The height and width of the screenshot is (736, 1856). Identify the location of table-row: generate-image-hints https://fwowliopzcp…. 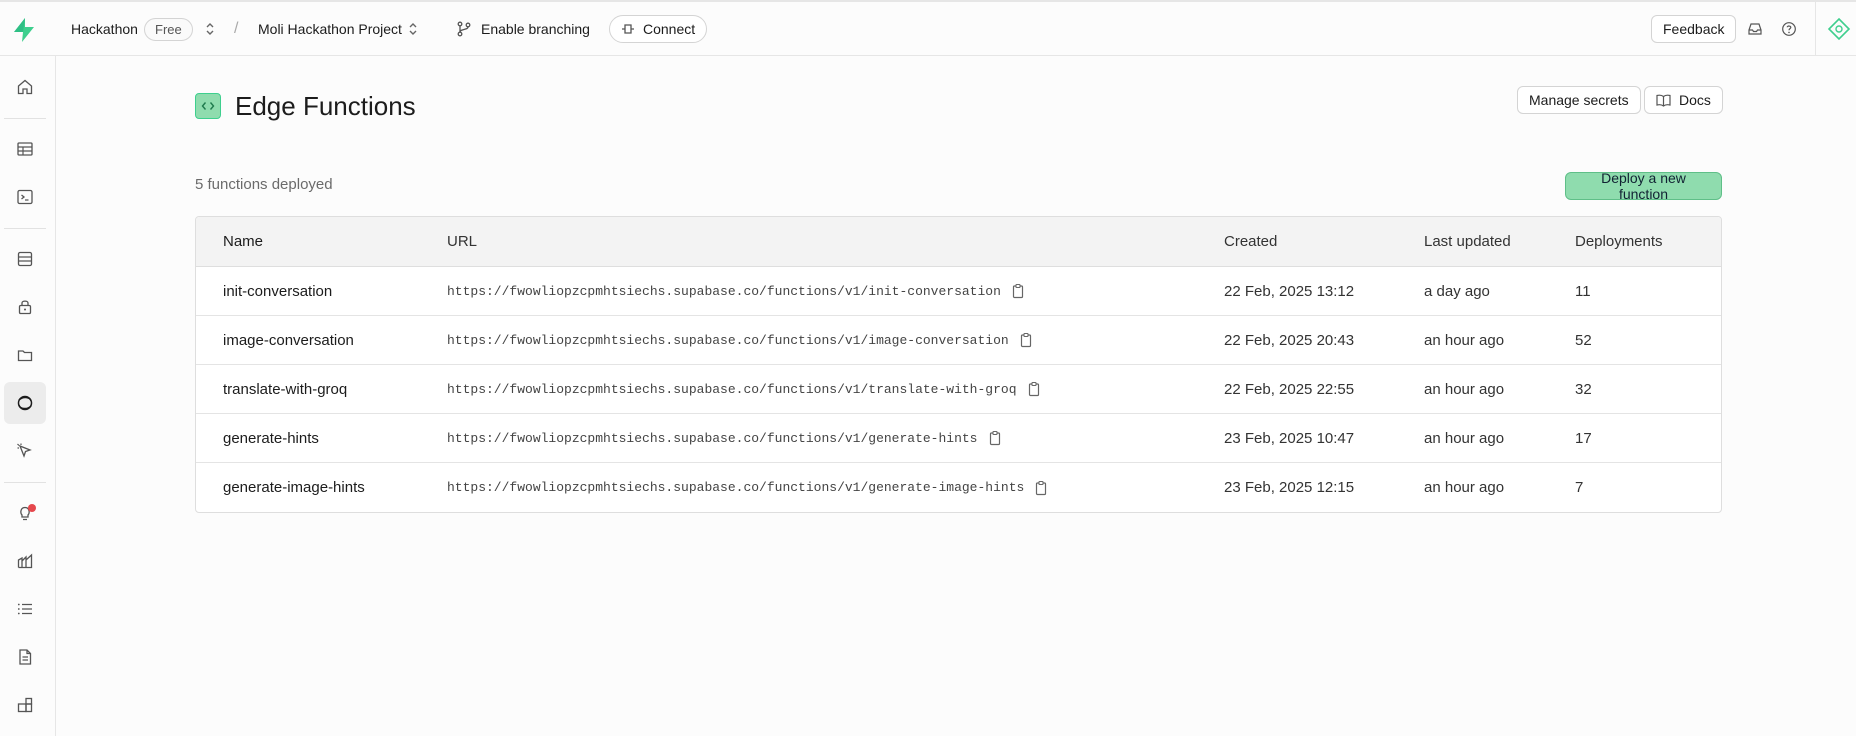
(958, 487).